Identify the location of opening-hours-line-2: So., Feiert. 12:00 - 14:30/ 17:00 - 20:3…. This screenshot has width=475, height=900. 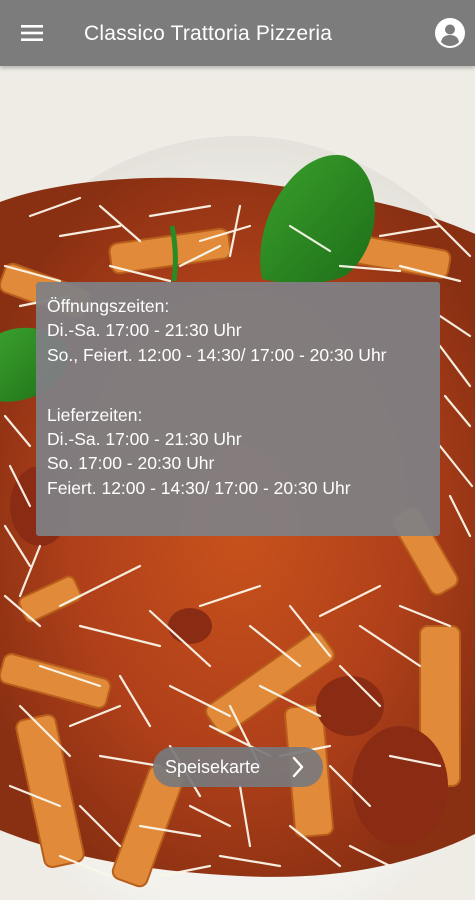
(217, 354).